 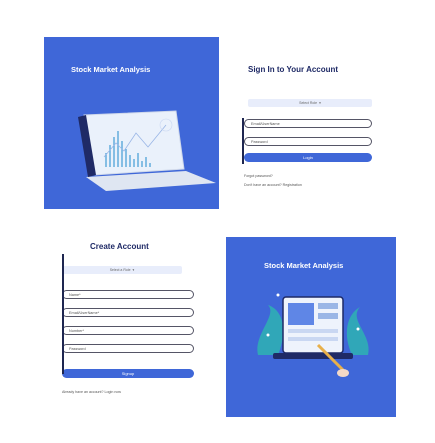 What do you see at coordinates (75, 294) in the screenshot?
I see `name-placeholder: Name*` at bounding box center [75, 294].